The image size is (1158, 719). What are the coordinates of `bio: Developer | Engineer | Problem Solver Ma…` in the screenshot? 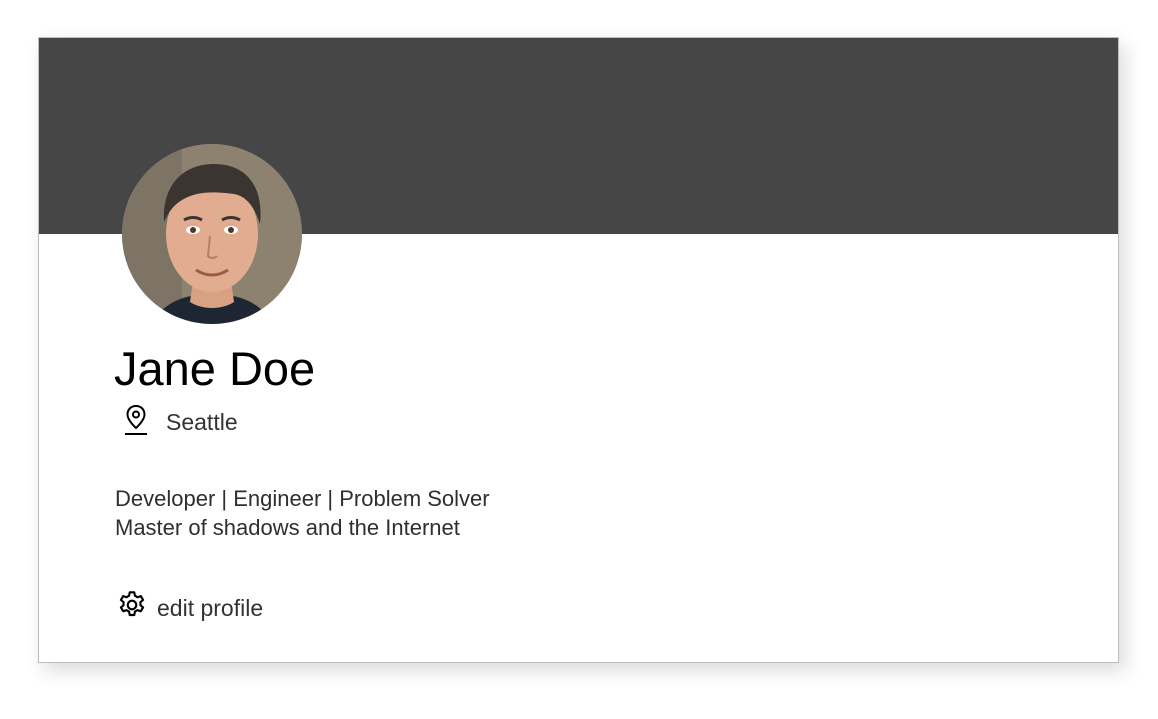 It's located at (302, 513).